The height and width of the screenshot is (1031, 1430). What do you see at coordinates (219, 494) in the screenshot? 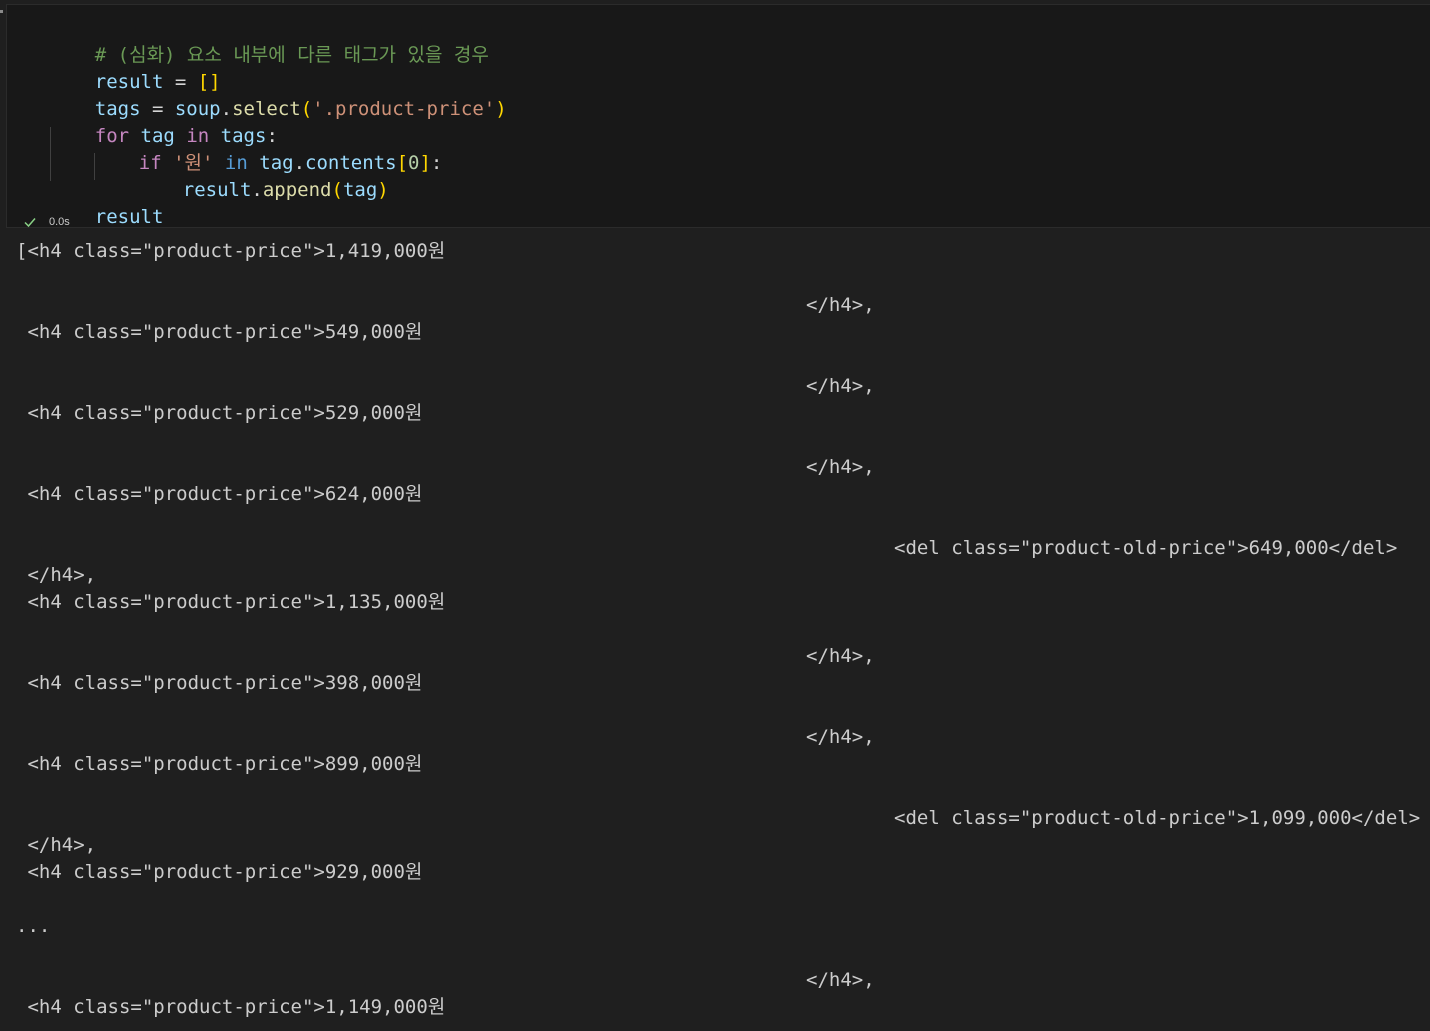
I see `output-line: <h4 class="product-price">624,000원` at bounding box center [219, 494].